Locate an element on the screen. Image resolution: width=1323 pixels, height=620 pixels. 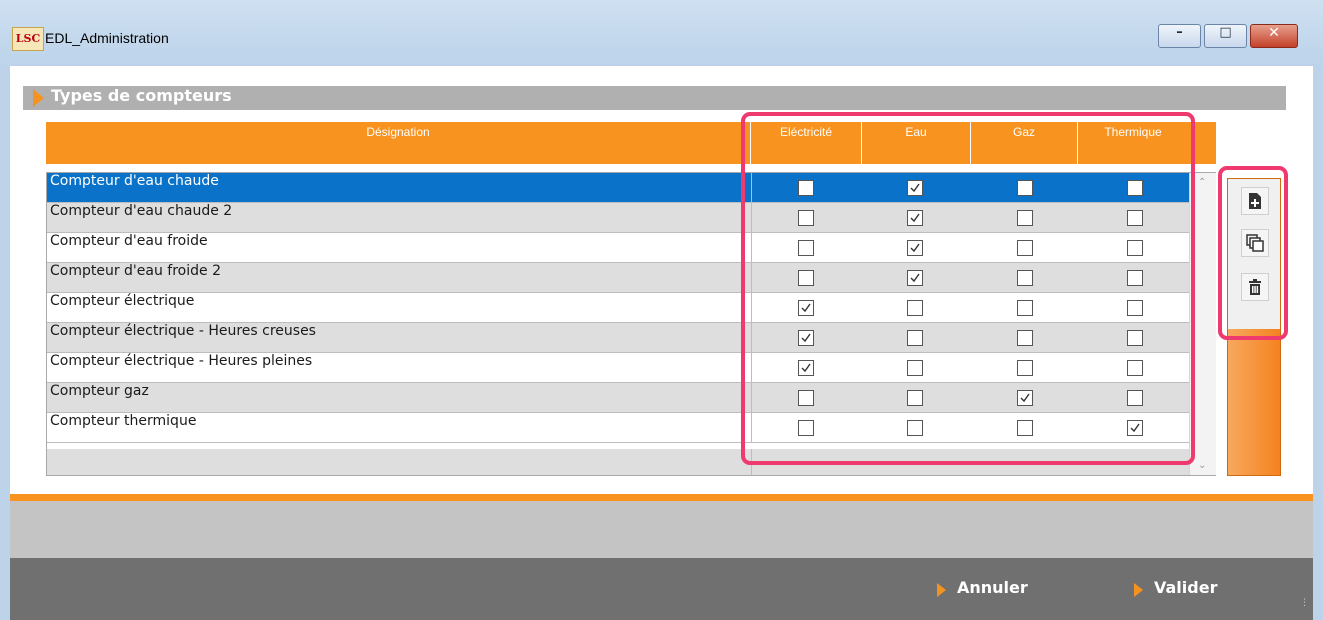
footer-bar: Annuler Valider ⋮⋮ is located at coordinates (664, 589).